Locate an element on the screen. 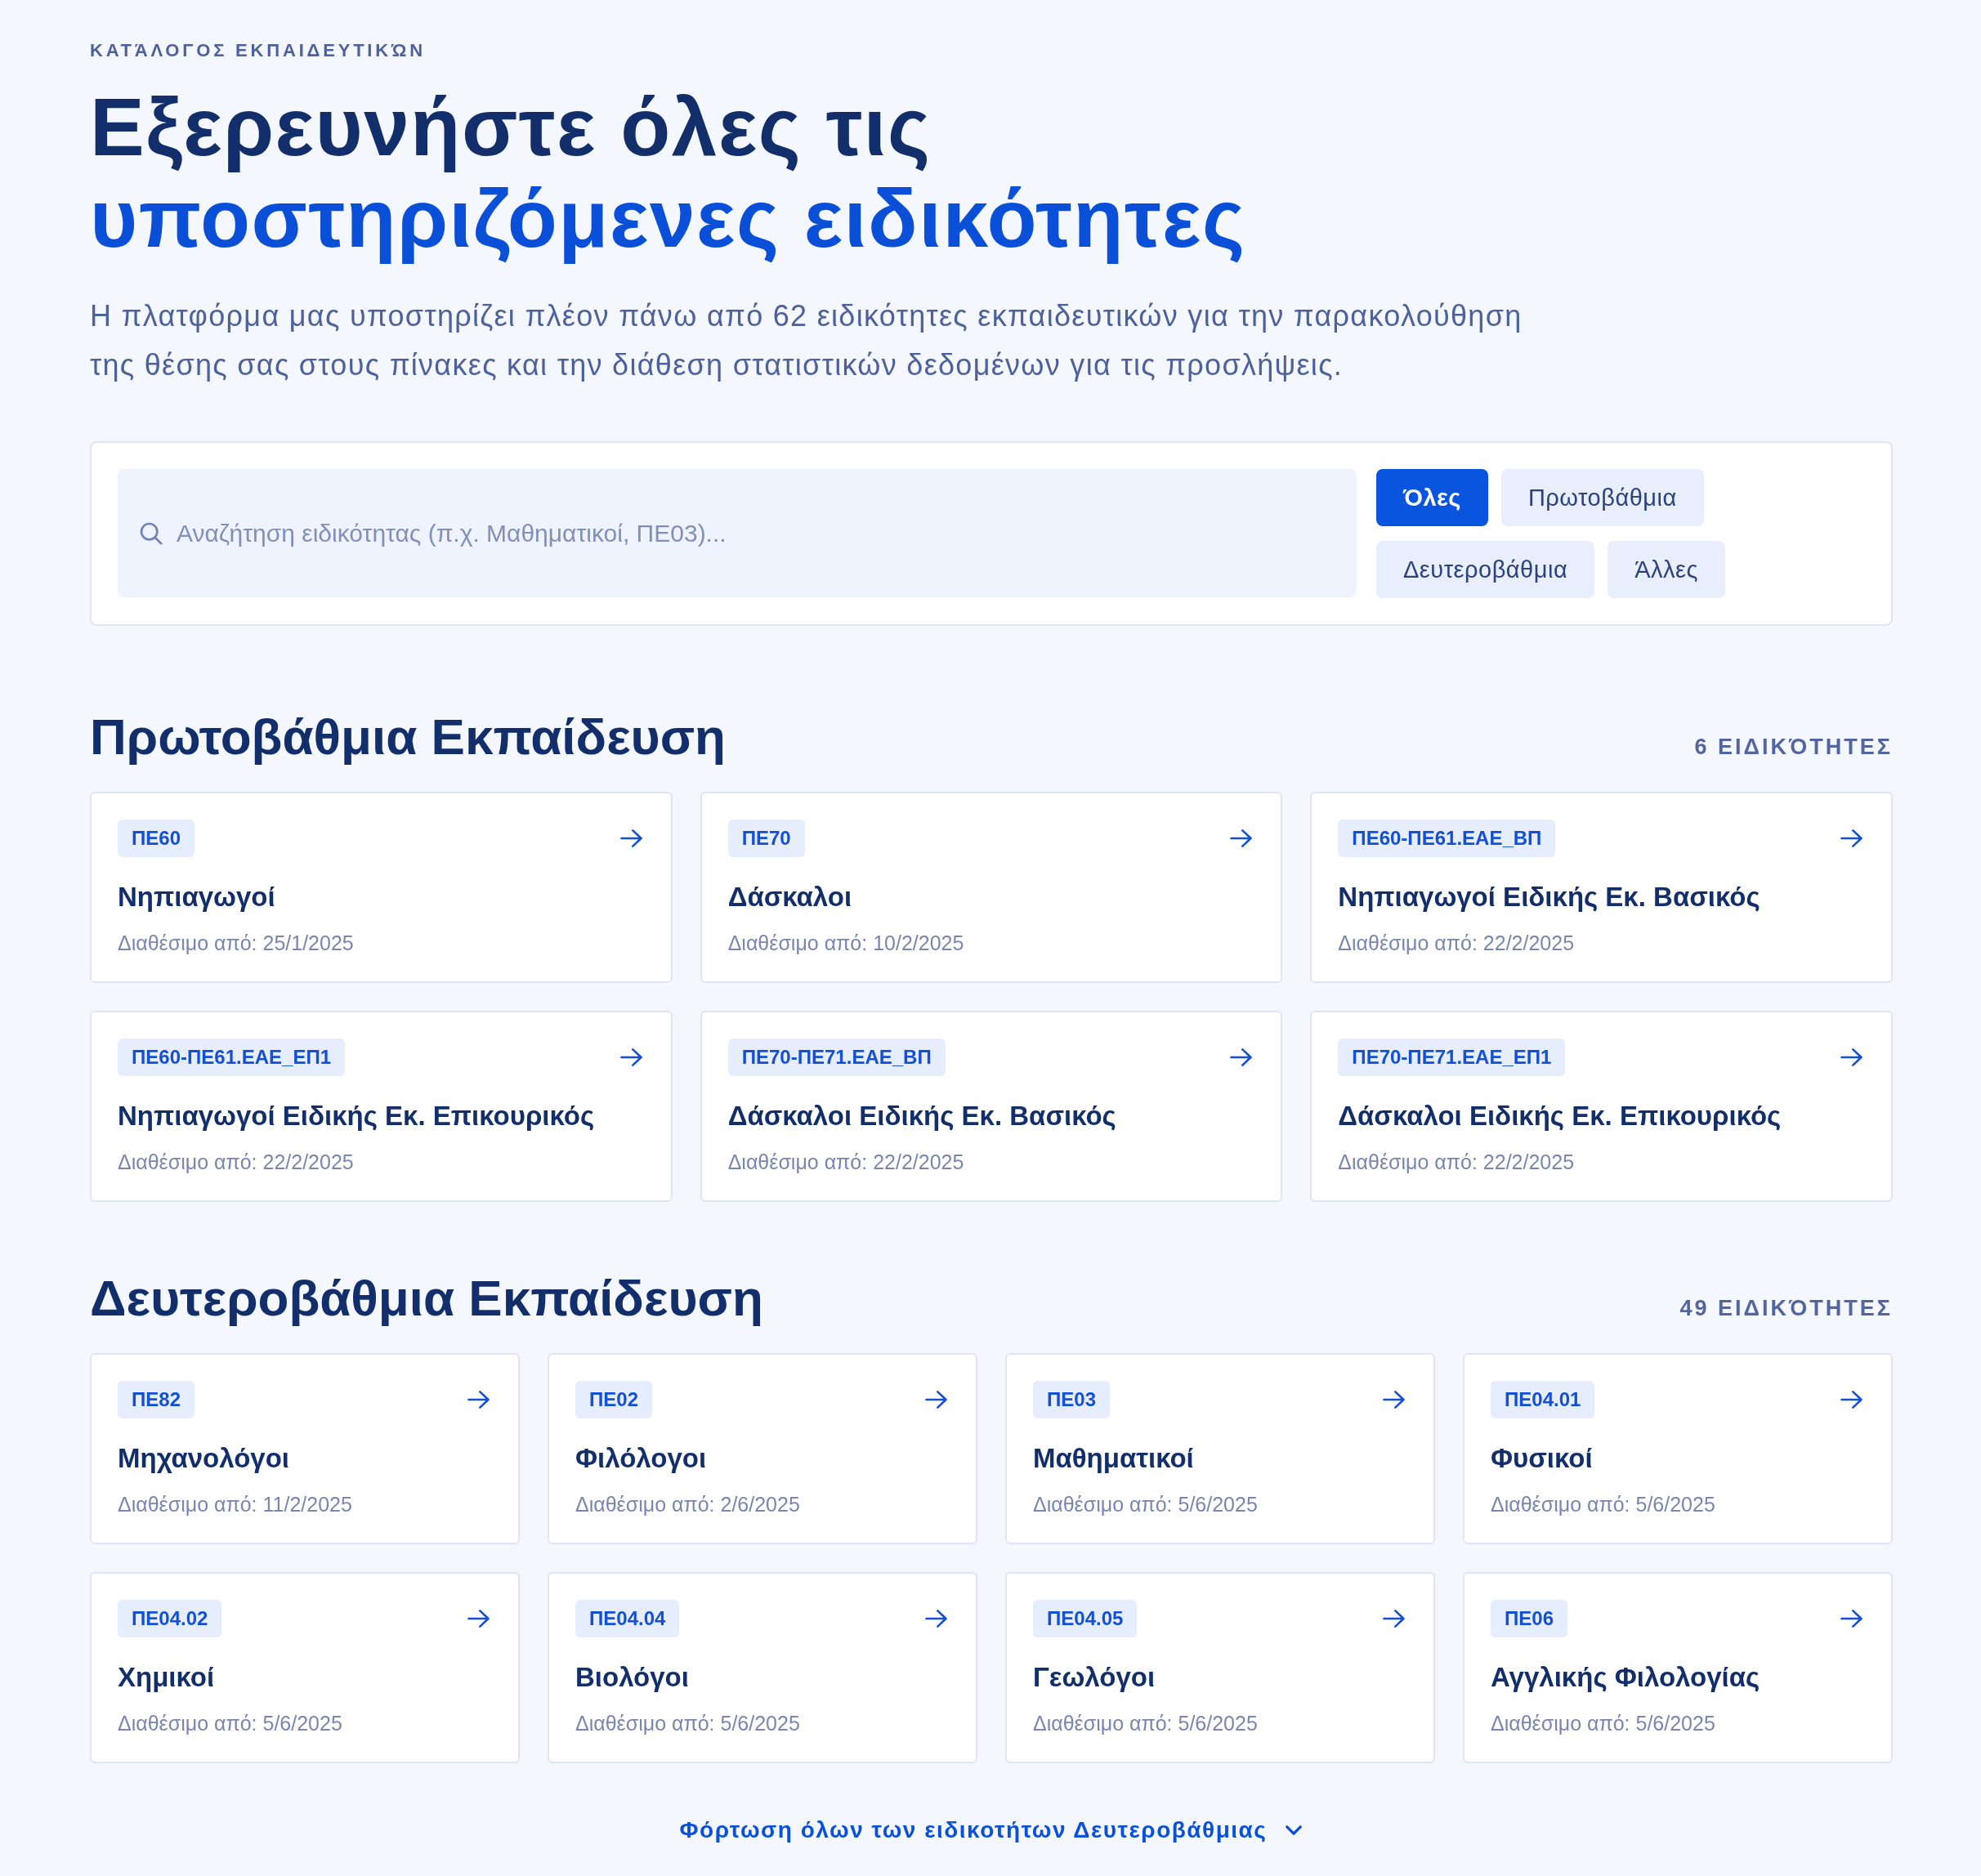  specialty-count: 6 ΕΙΔΙΚΌΤΗΤΕΣ is located at coordinates (1793, 747).